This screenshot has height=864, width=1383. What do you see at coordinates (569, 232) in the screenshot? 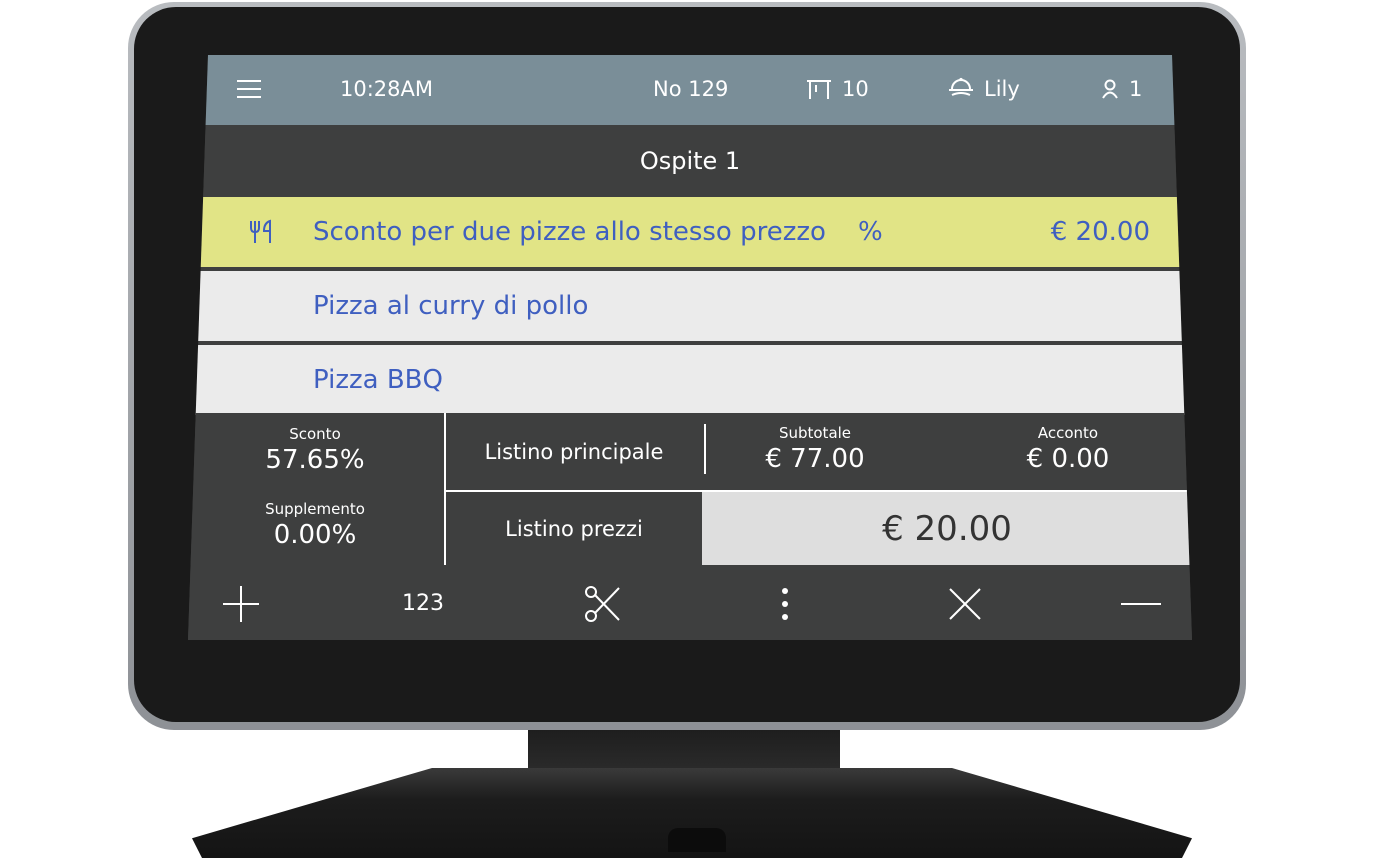
I see `order-line-name: Sconto per due pizze allo stesso prezzo` at bounding box center [569, 232].